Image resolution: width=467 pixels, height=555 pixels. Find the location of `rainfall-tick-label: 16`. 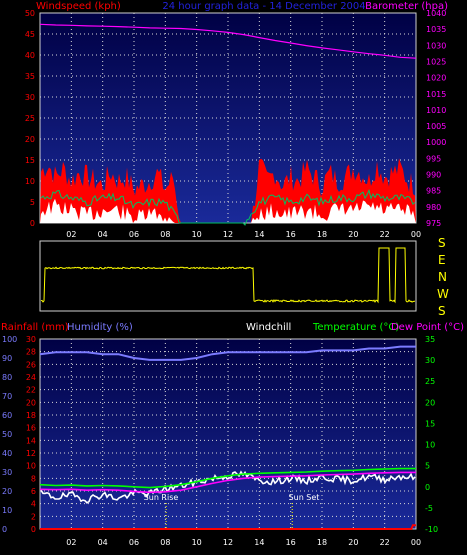

rainfall-tick-label: 16 is located at coordinates (31, 428).